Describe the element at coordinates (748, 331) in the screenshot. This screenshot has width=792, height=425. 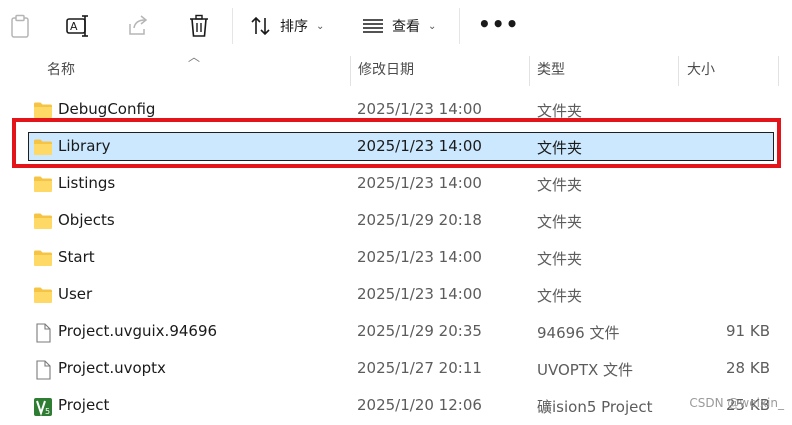
I see `file-size: 91 KB` at that location.